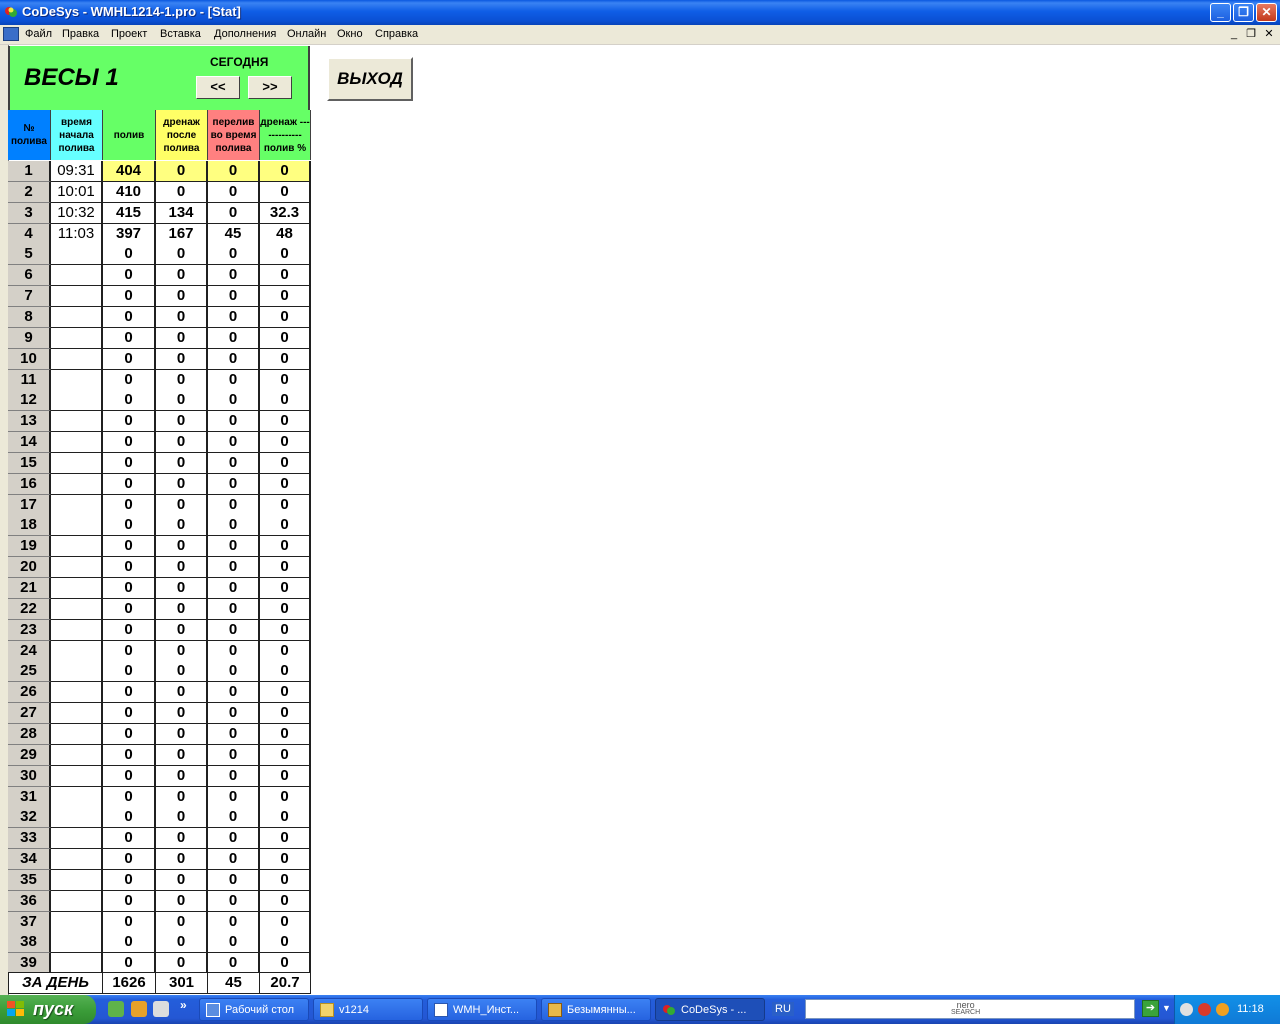 The width and height of the screenshot is (1280, 1024). What do you see at coordinates (129, 234) in the screenshot?
I see `irrigation-cell: 397` at bounding box center [129, 234].